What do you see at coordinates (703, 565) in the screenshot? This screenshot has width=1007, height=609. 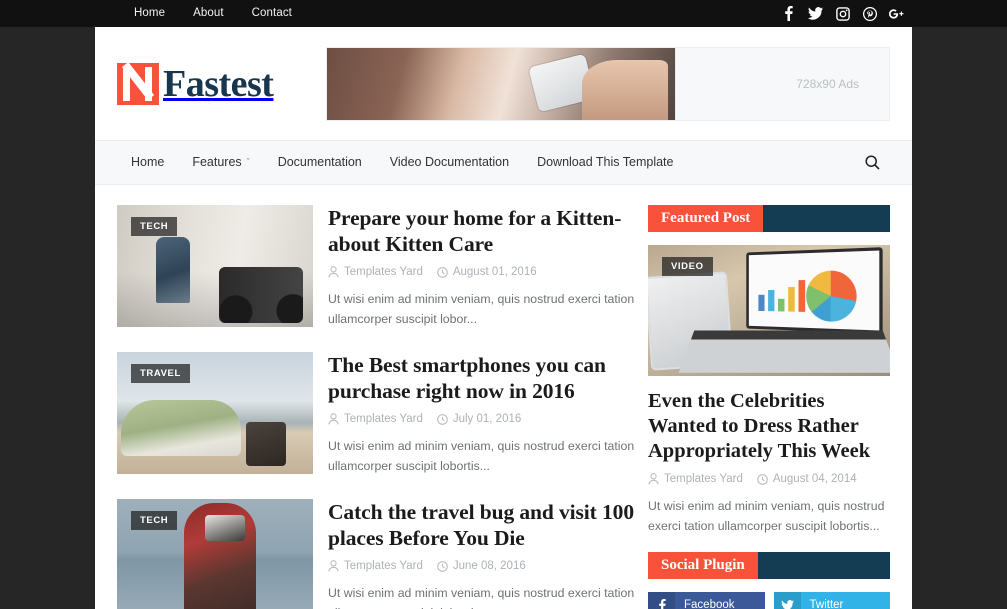 I see `widget-title: Social Plugin` at bounding box center [703, 565].